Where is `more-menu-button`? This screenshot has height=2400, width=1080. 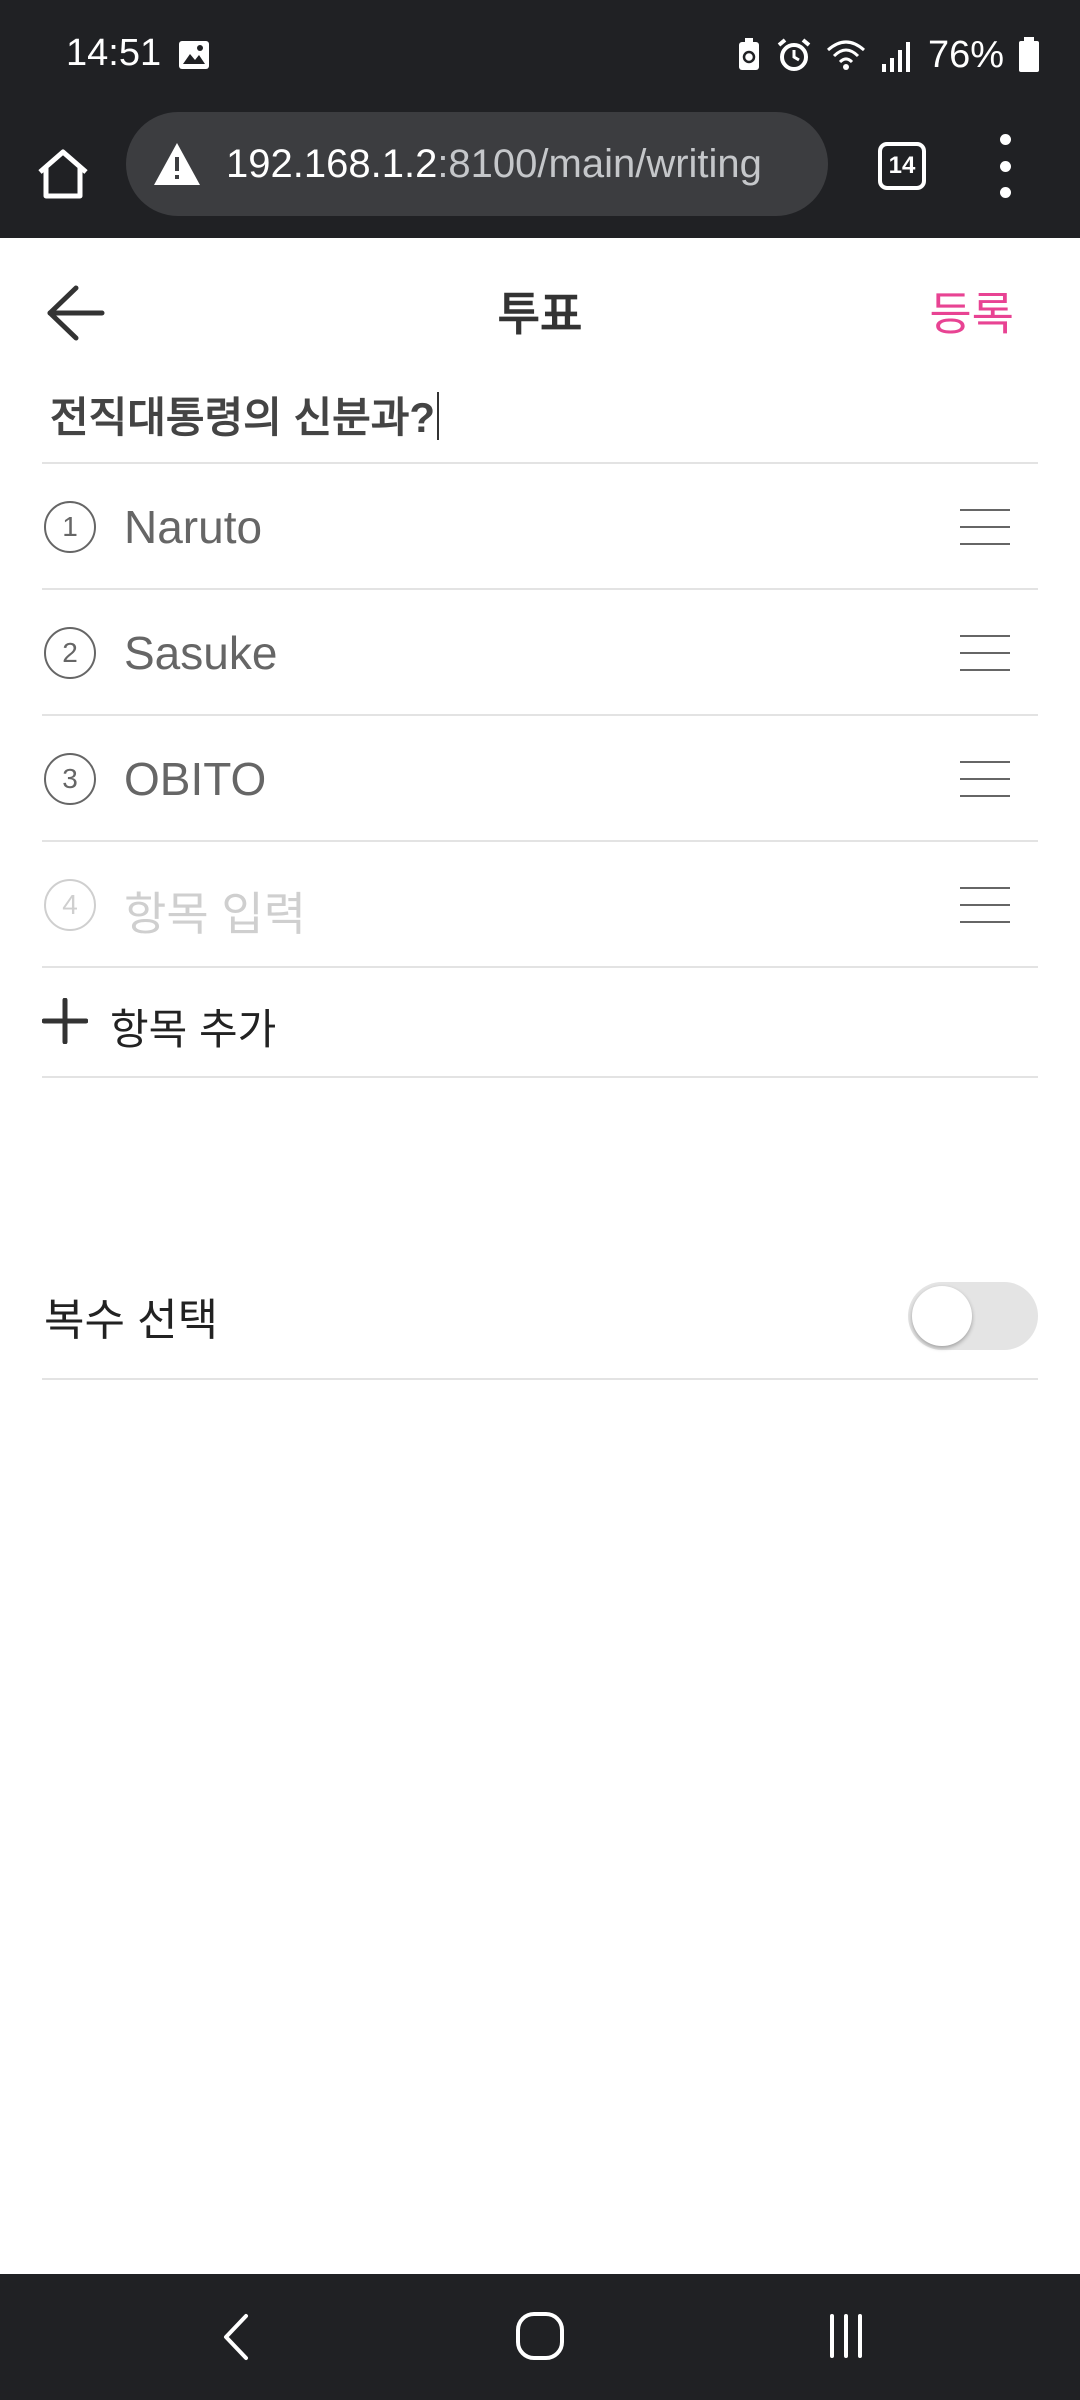
more-menu-button is located at coordinates (1005, 166).